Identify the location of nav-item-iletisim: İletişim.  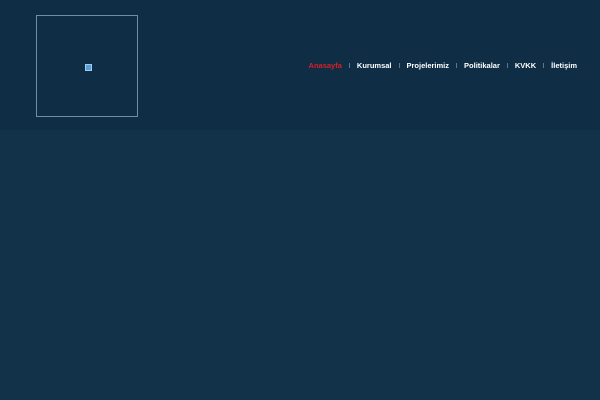
(564, 65).